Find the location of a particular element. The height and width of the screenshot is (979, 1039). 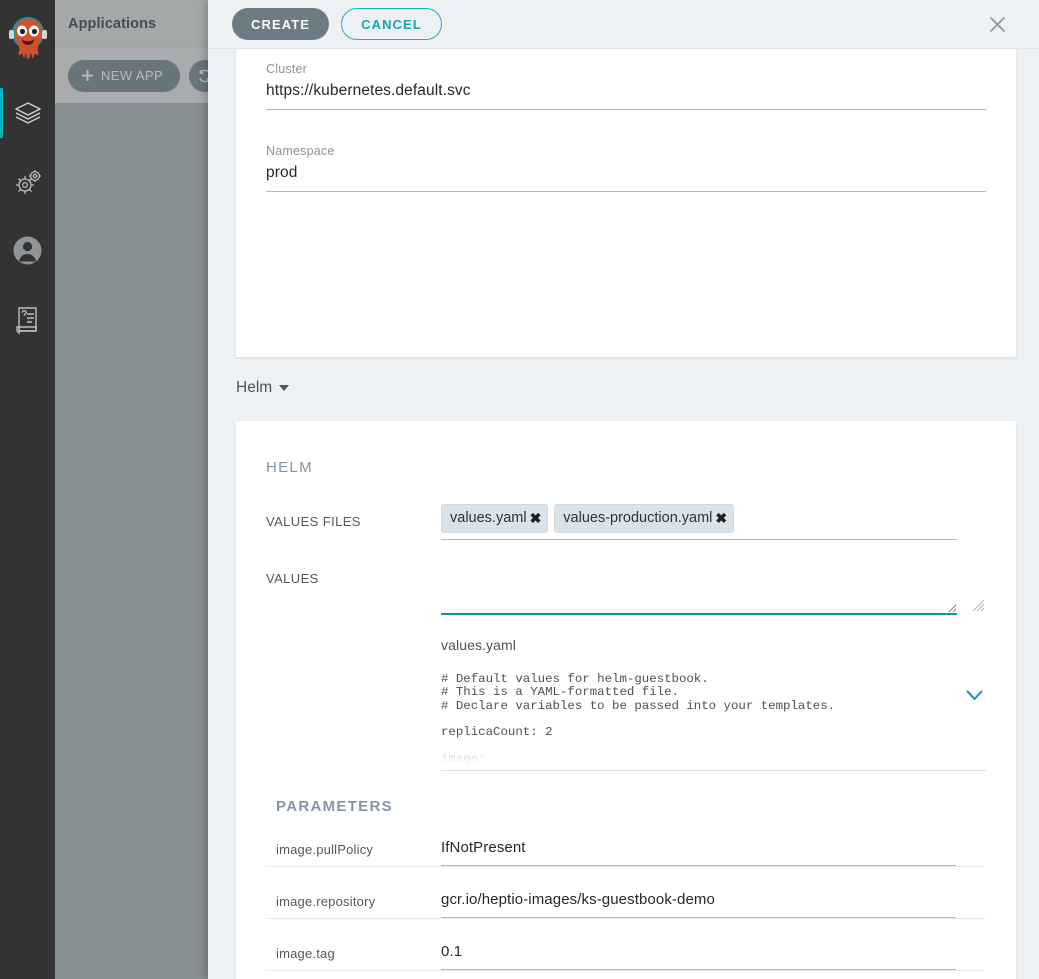

parameter-value: 0.1 is located at coordinates (698, 956).